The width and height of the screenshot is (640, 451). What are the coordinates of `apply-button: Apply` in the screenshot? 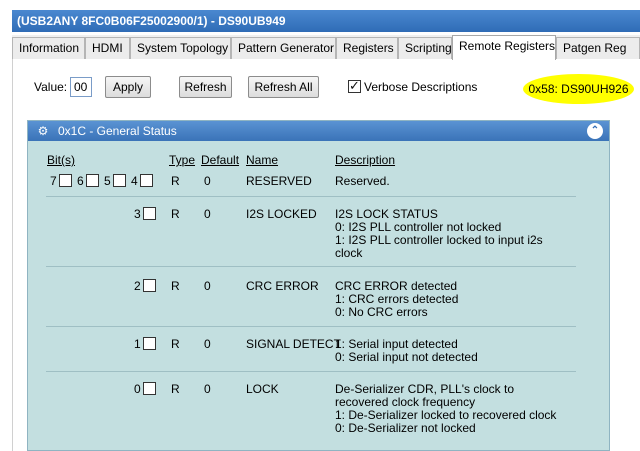 It's located at (128, 87).